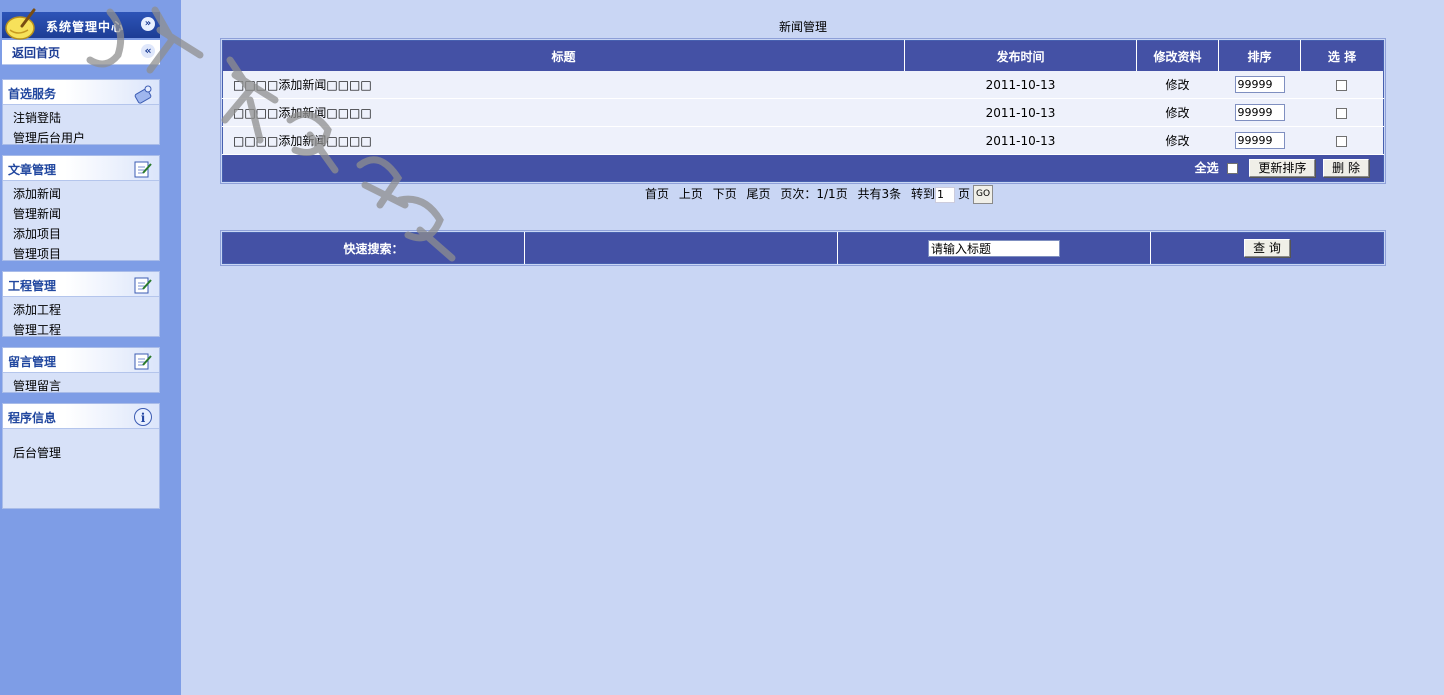 This screenshot has height=695, width=1444. What do you see at coordinates (32, 286) in the screenshot?
I see `panel-title: 工程管理` at bounding box center [32, 286].